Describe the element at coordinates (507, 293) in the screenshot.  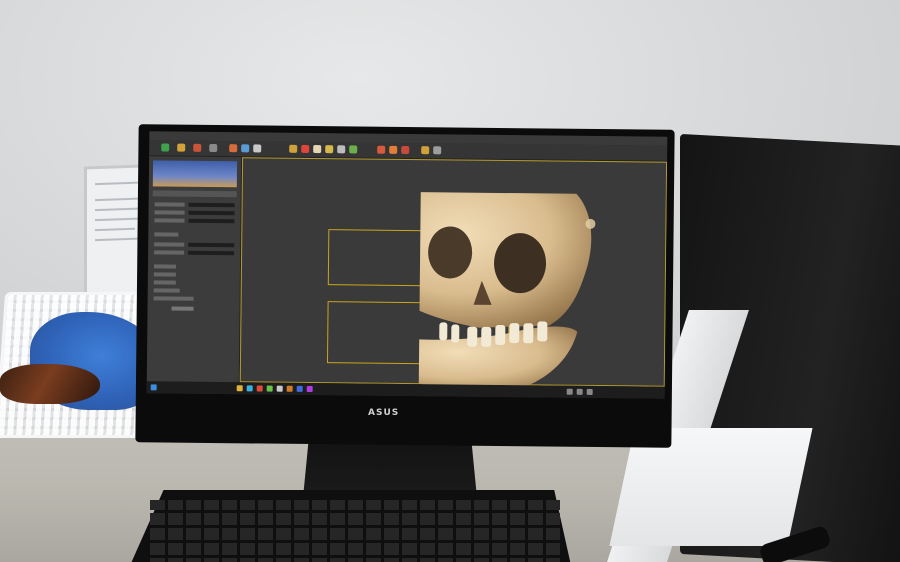
I see `skull-3d-render` at that location.